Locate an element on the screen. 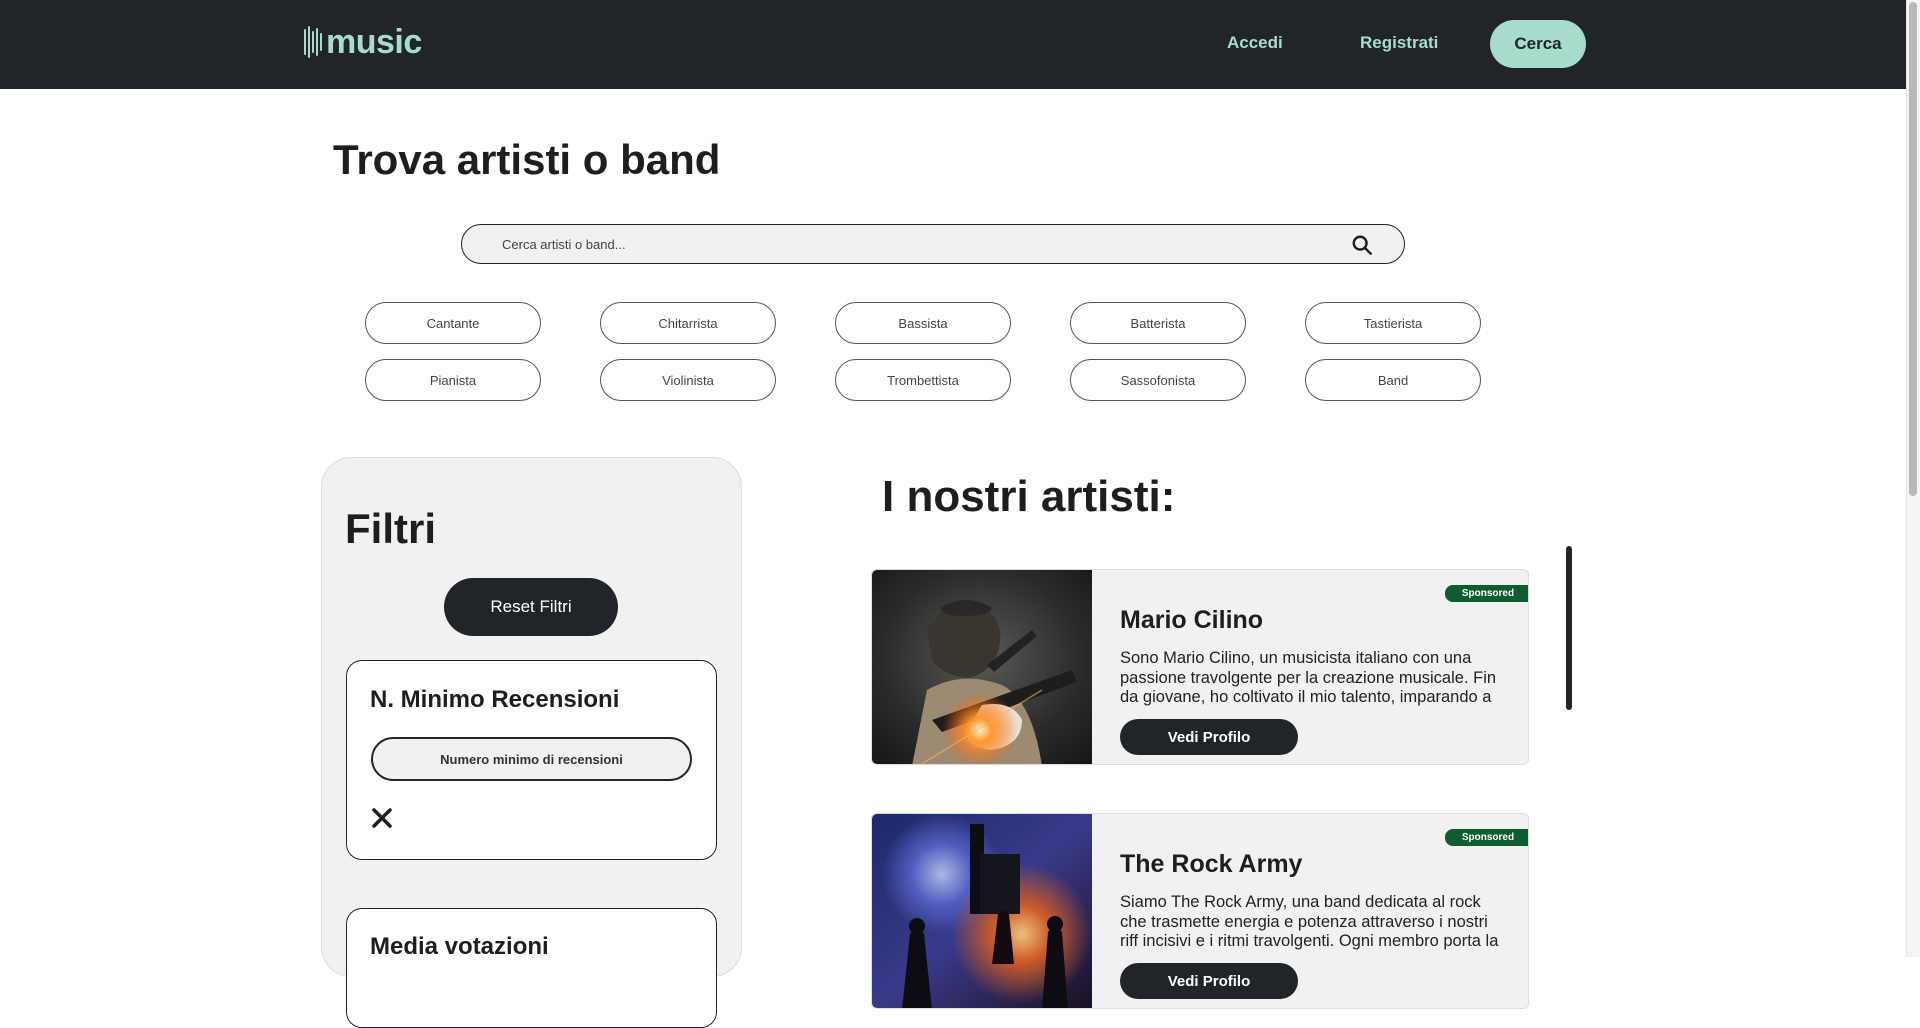 The image size is (1920, 1028). guitarist-photo is located at coordinates (982, 667).